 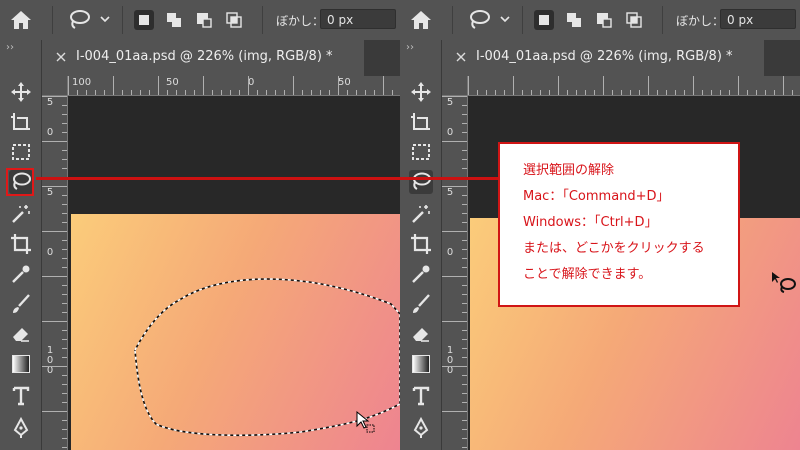 What do you see at coordinates (587, 274) in the screenshot?
I see `callout-text: ことで解除できます。` at bounding box center [587, 274].